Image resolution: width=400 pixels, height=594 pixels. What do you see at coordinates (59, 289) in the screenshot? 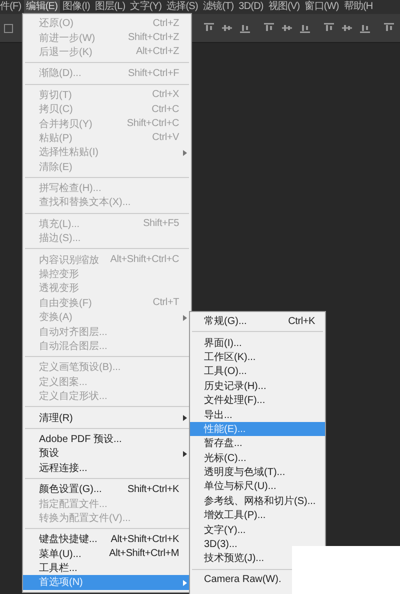
I see `menu-item-label: 透视变形` at bounding box center [59, 289].